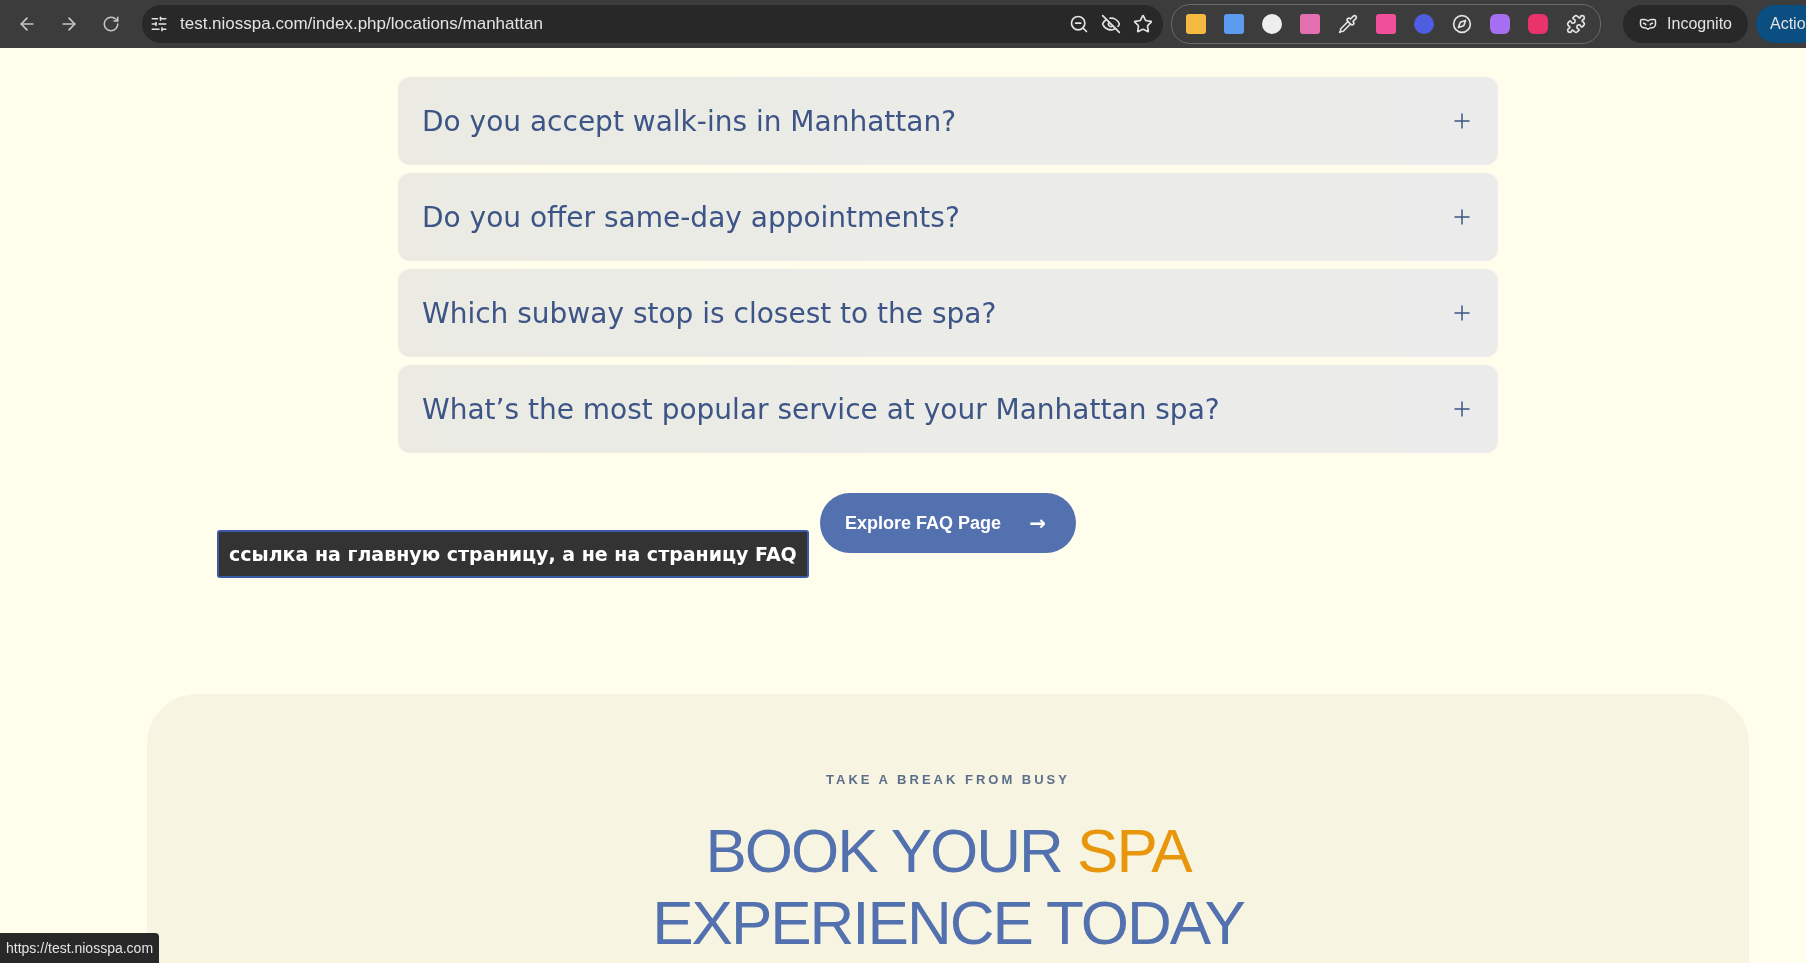 The image size is (1806, 963). What do you see at coordinates (948, 523) in the screenshot?
I see `explore-faq-button: Explore FAQ Page →` at bounding box center [948, 523].